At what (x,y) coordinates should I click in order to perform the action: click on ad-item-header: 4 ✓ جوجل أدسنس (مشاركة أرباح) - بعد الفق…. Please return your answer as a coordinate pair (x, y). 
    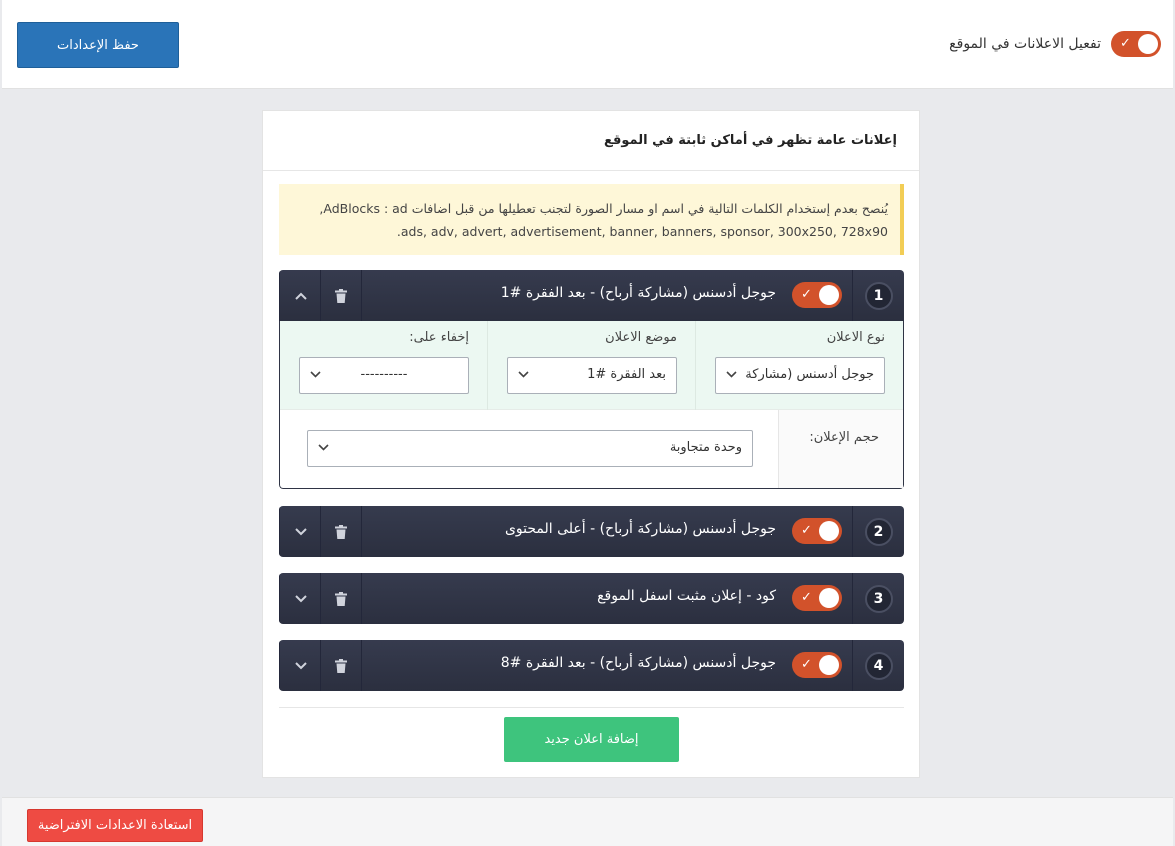
    Looking at the image, I should click on (591, 665).